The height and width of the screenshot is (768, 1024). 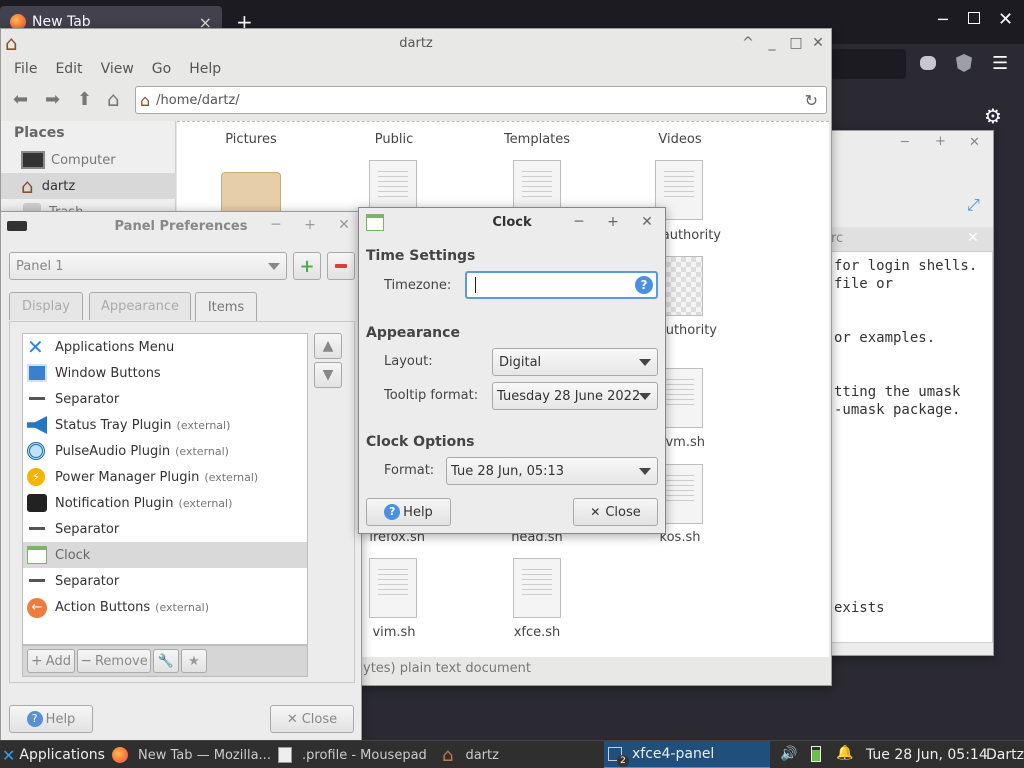 I want to click on location-bar: ⌂ /home/dartz/ ↻, so click(x=481, y=100).